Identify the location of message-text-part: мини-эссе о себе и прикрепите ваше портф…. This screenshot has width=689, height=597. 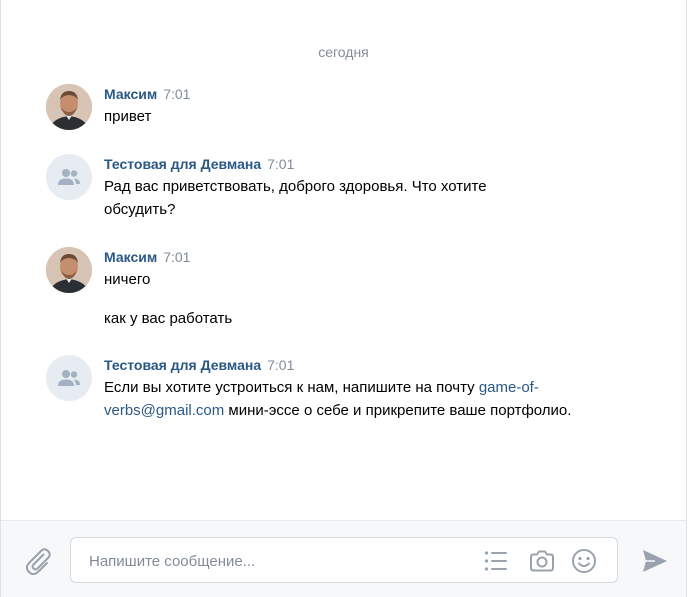
(398, 410).